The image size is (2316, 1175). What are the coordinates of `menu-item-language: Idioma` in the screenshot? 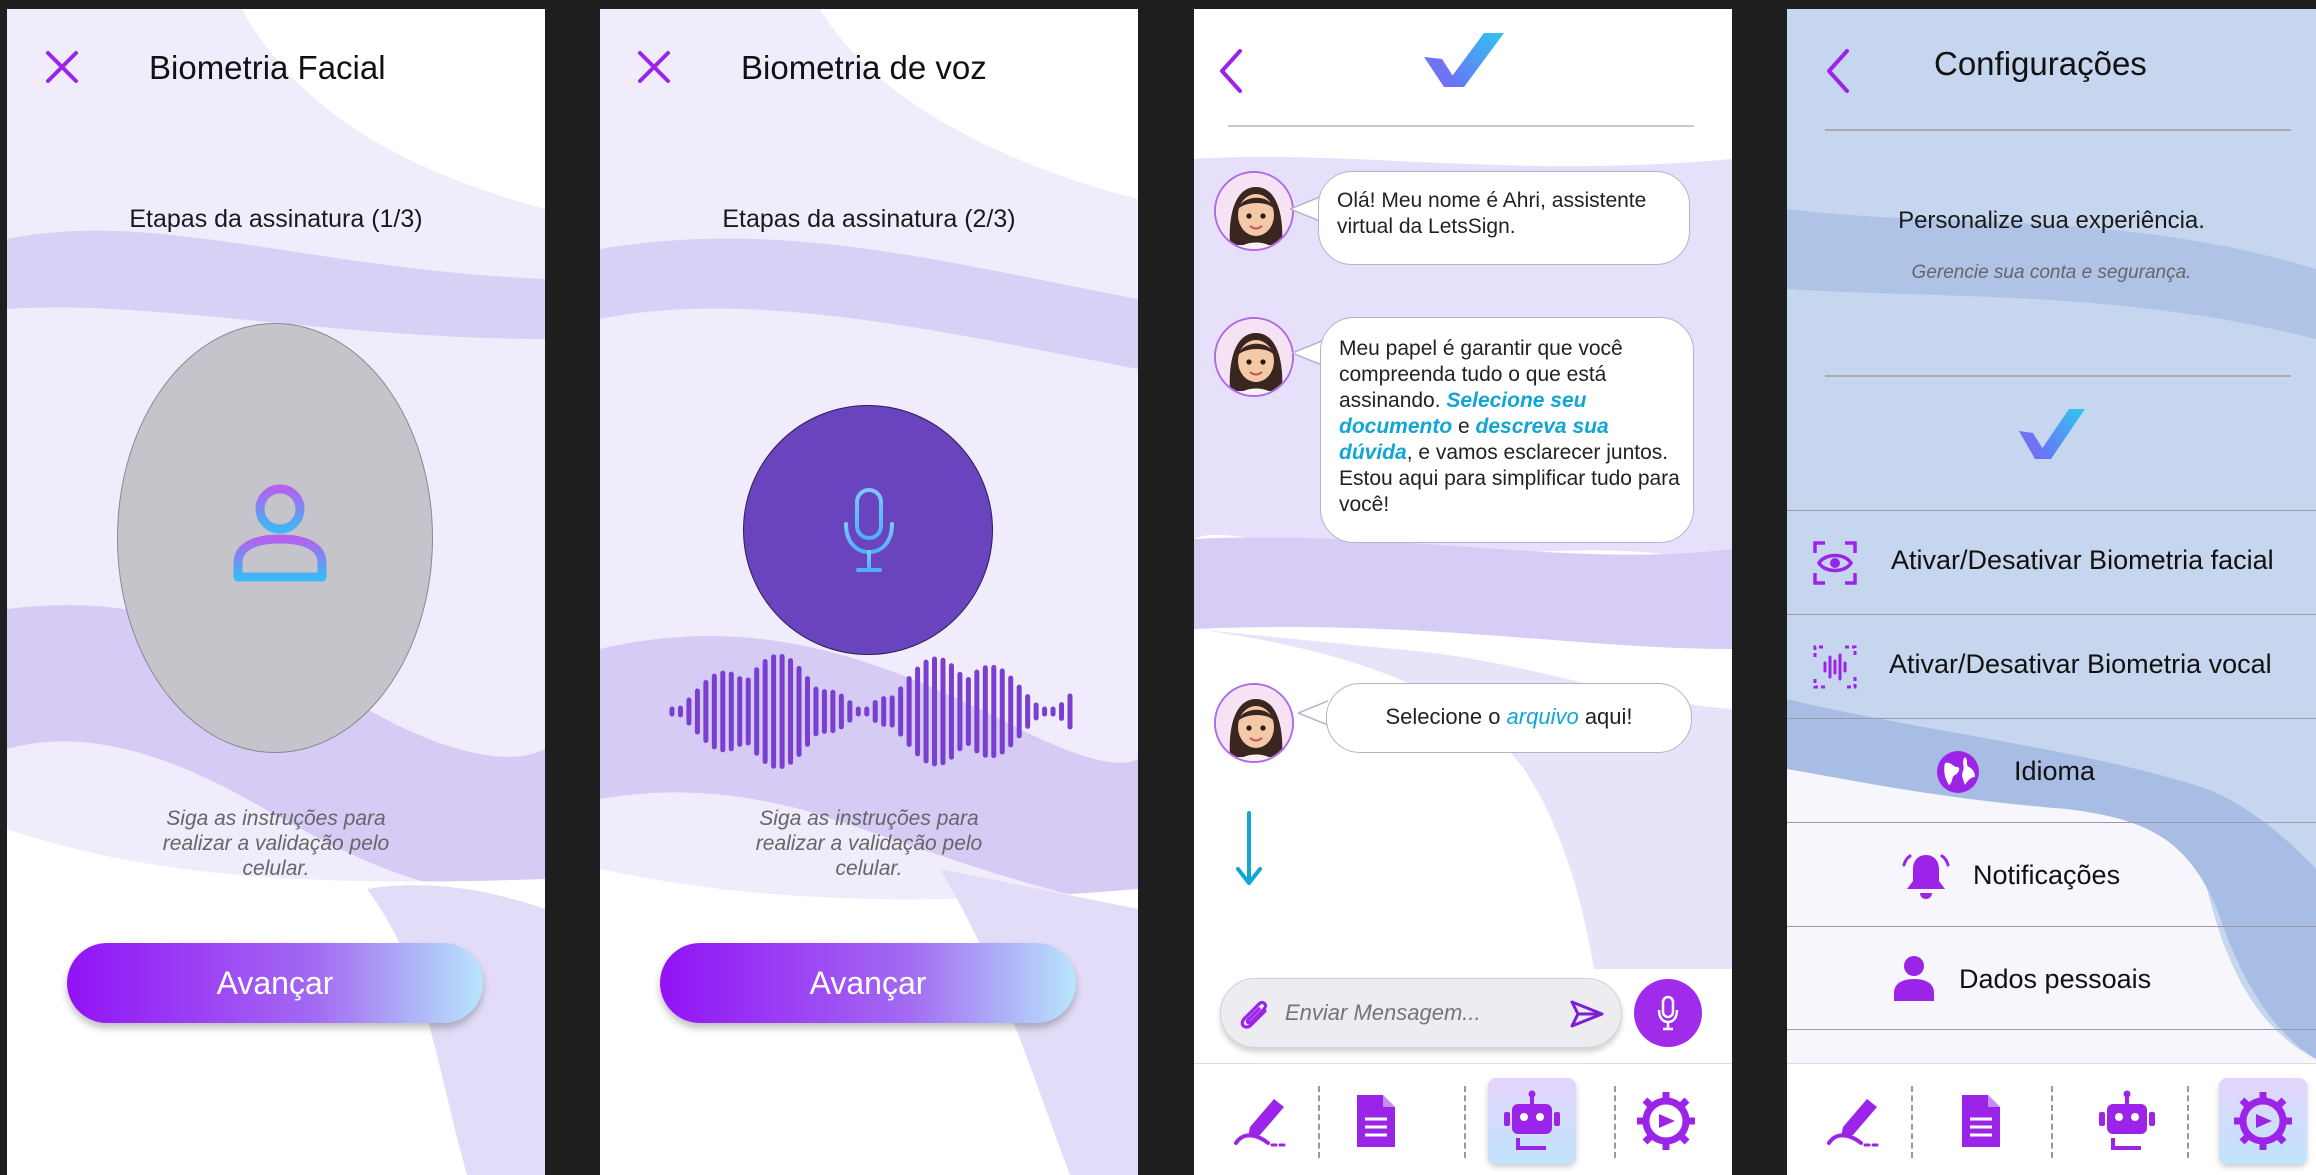 It's located at (2051, 770).